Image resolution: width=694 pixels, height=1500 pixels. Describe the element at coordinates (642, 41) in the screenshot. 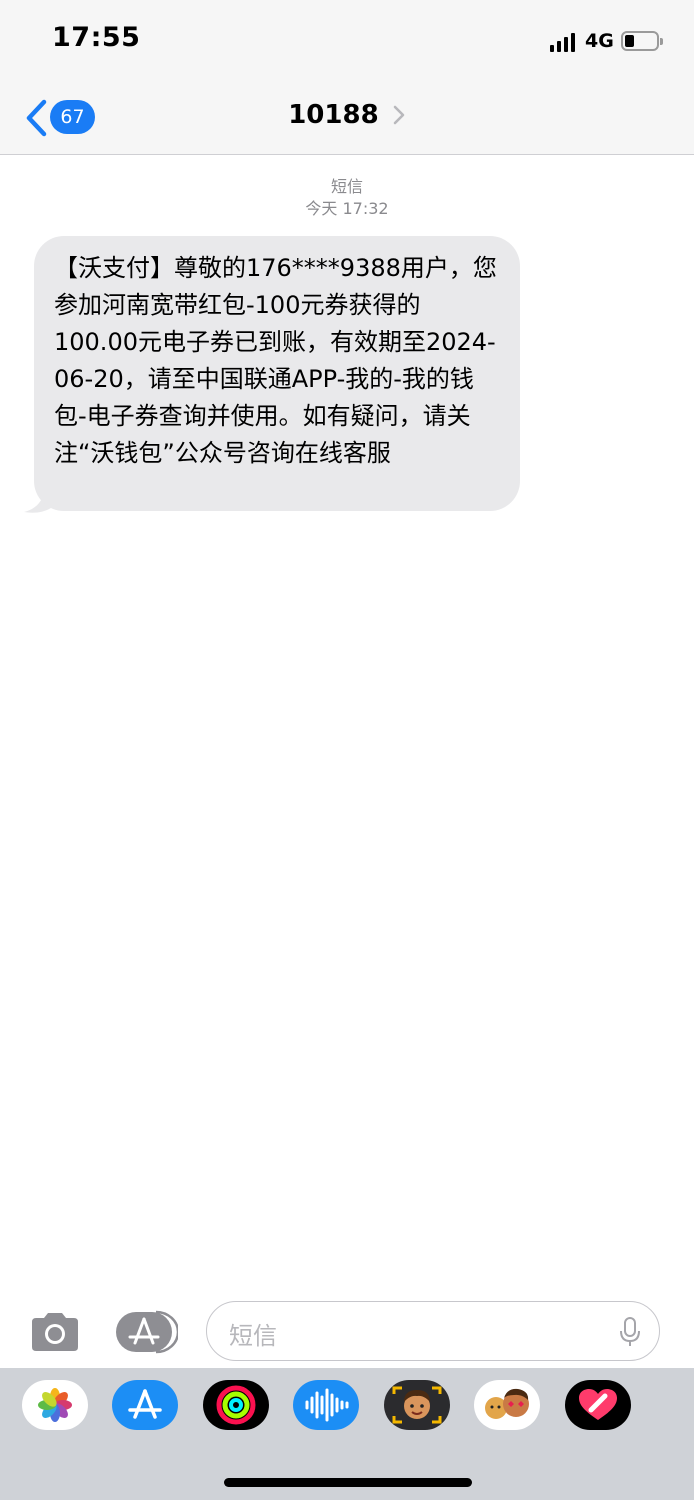

I see `battery-icon` at that location.